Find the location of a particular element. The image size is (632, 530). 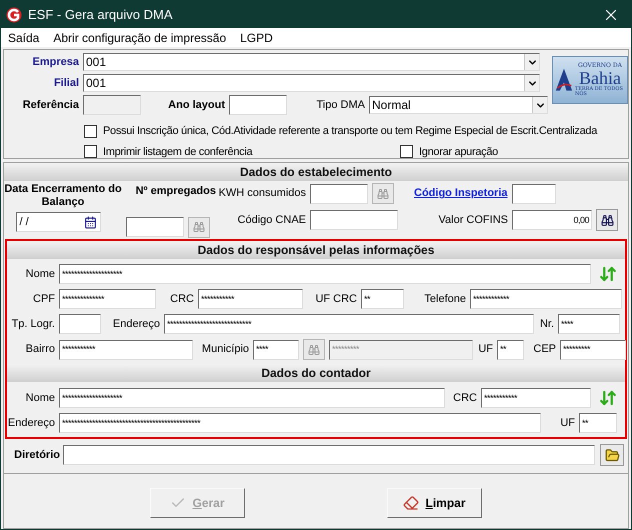

field-label: Valor COFINS is located at coordinates (473, 220).